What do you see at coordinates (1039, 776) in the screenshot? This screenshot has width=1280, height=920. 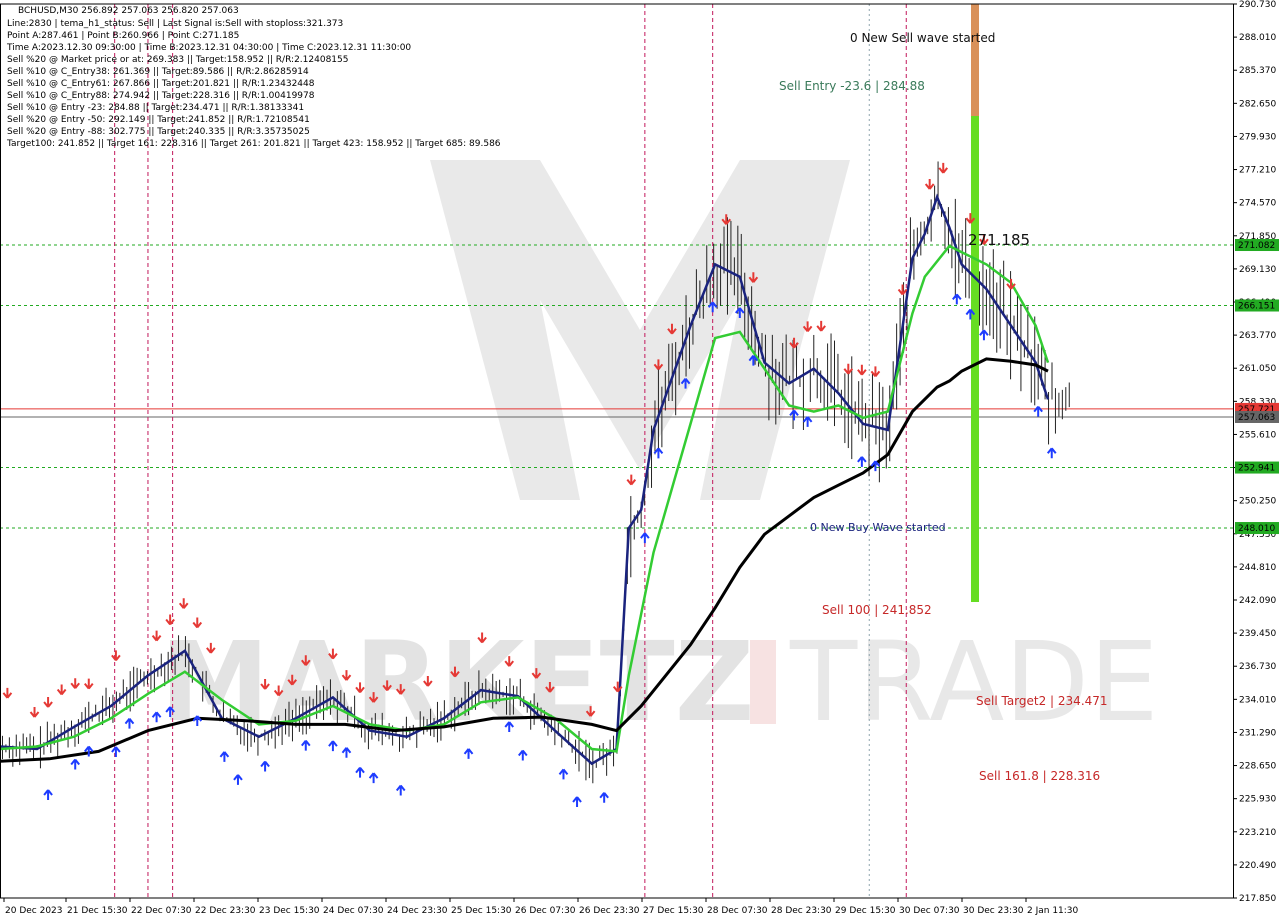 I see `chart-annotation: Sell 161.8 | 228.316` at bounding box center [1039, 776].